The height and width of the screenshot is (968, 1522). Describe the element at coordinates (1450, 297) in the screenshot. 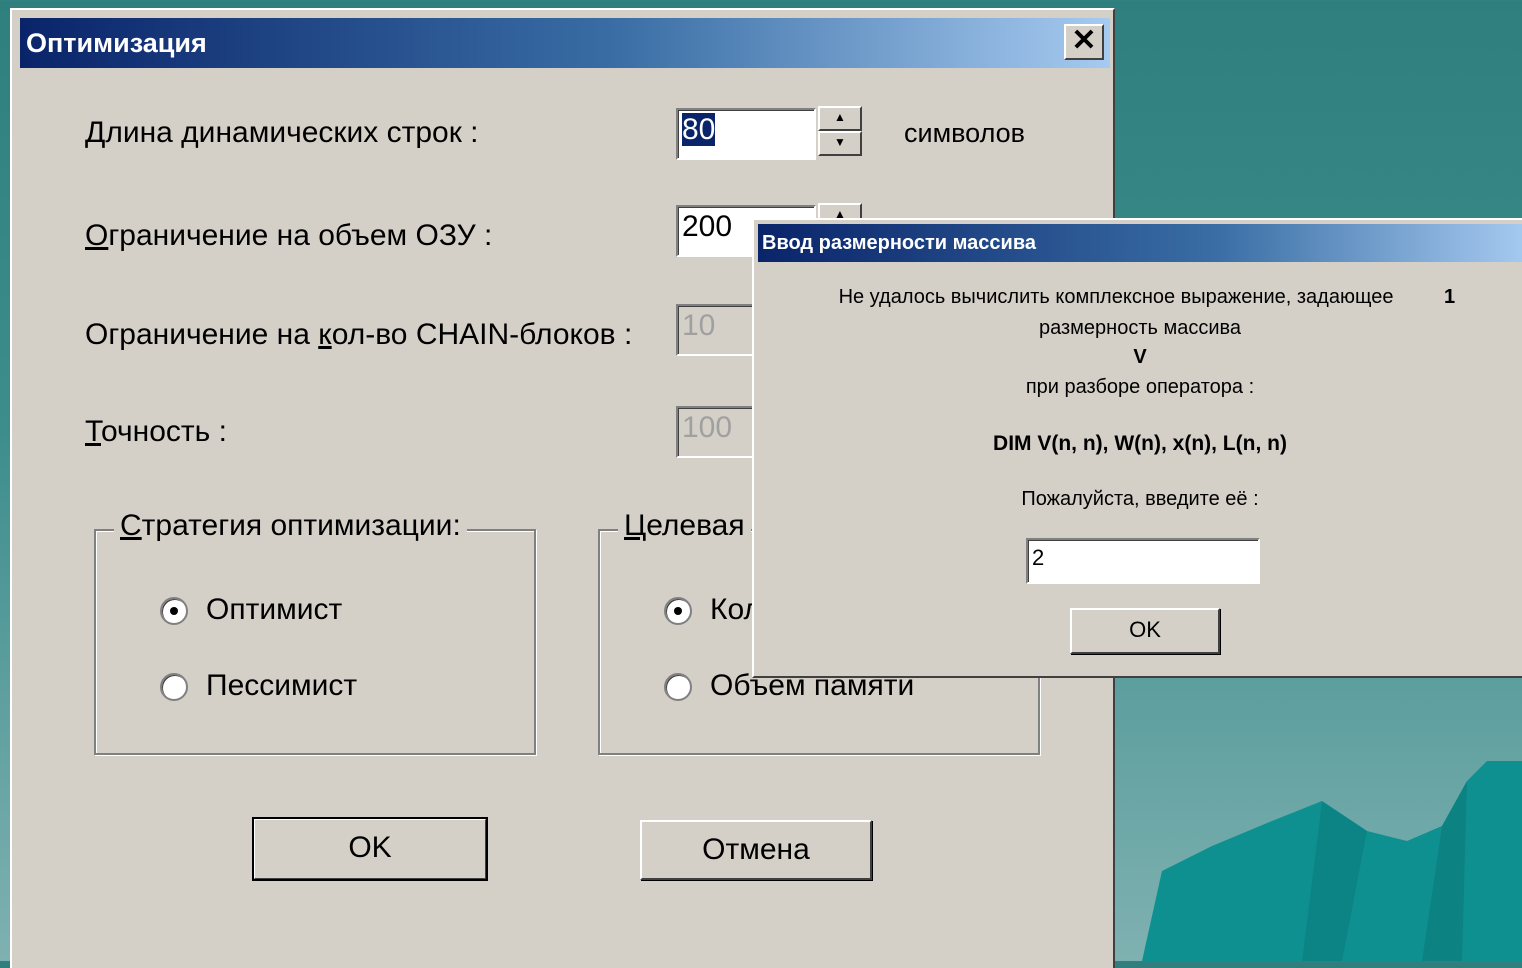

I see `dimension-index: 1` at that location.